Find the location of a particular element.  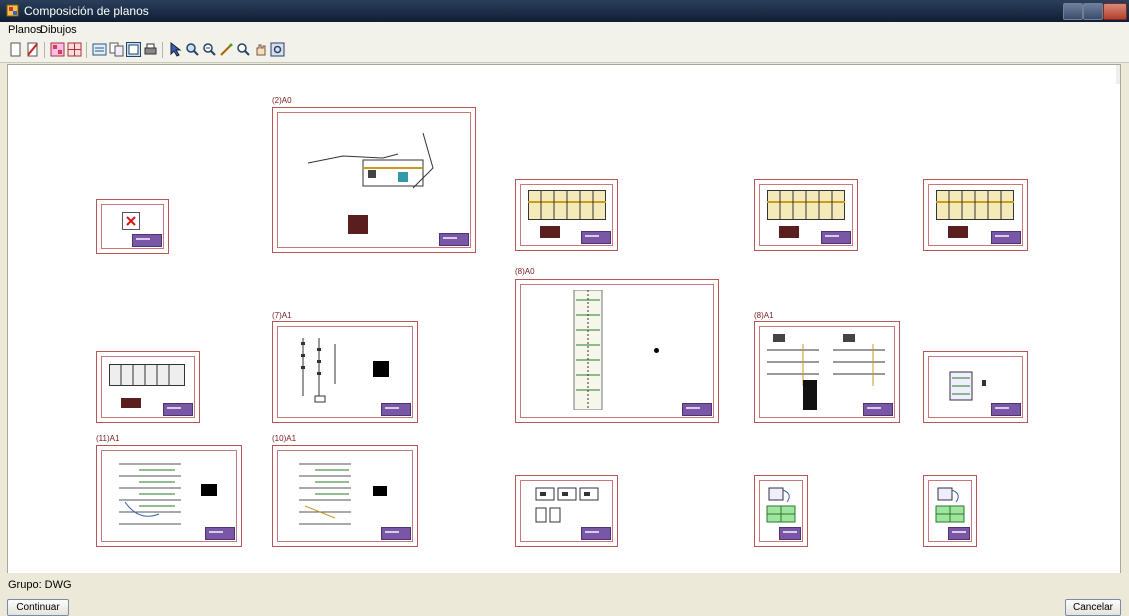

select-drawing-icon is located at coordinates (133, 49).